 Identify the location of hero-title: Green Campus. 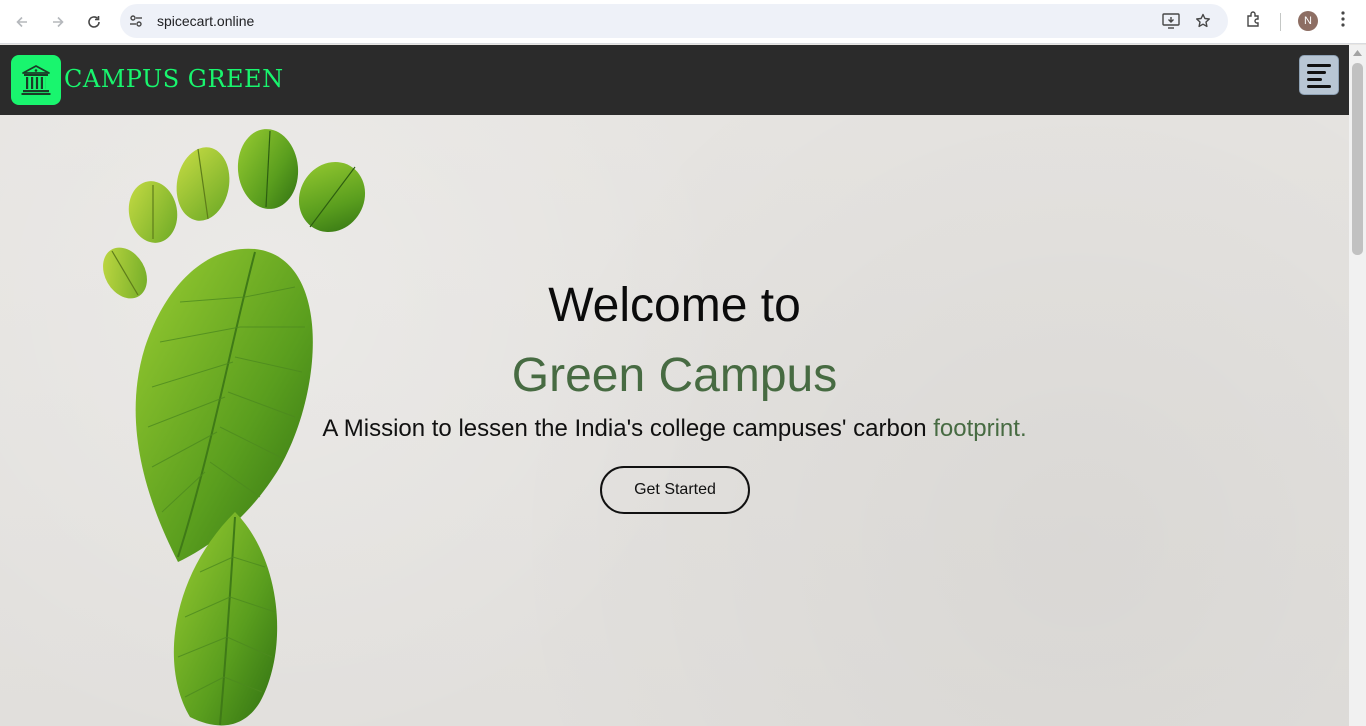
(674, 375).